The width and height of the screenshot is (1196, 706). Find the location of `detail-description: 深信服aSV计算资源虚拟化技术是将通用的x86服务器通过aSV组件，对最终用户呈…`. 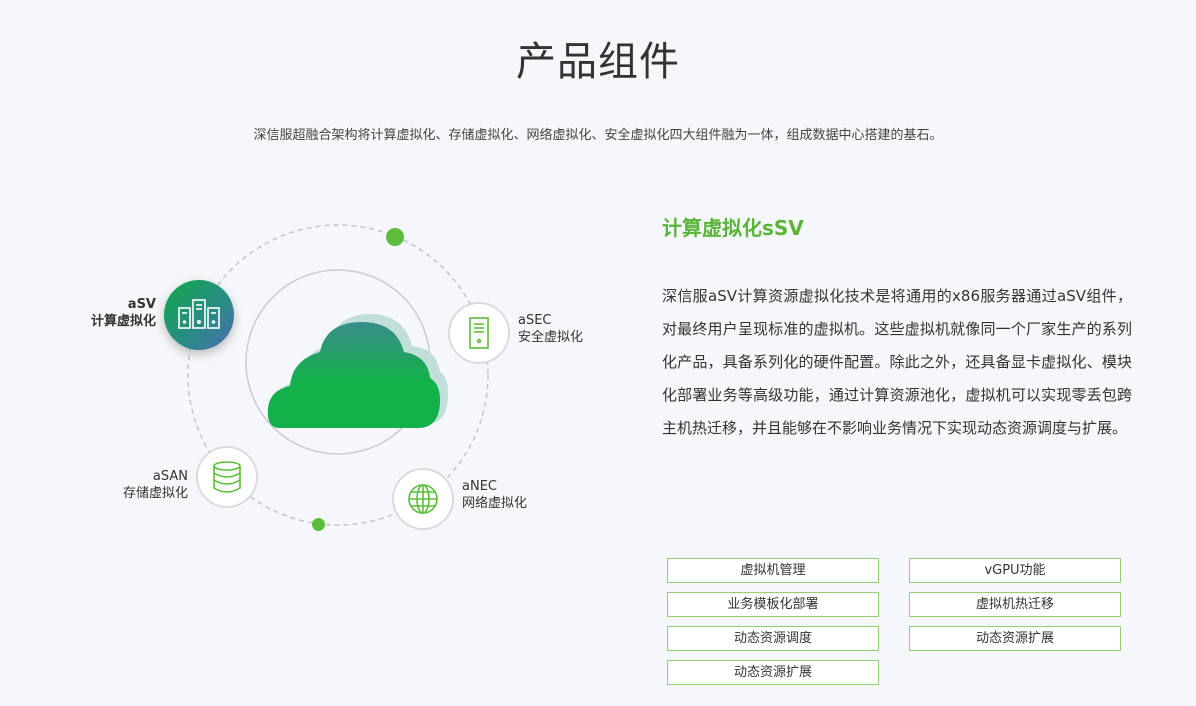

detail-description: 深信服aSV计算资源虚拟化技术是将通用的x86服务器通过aSV组件，对最终用户呈… is located at coordinates (897, 362).